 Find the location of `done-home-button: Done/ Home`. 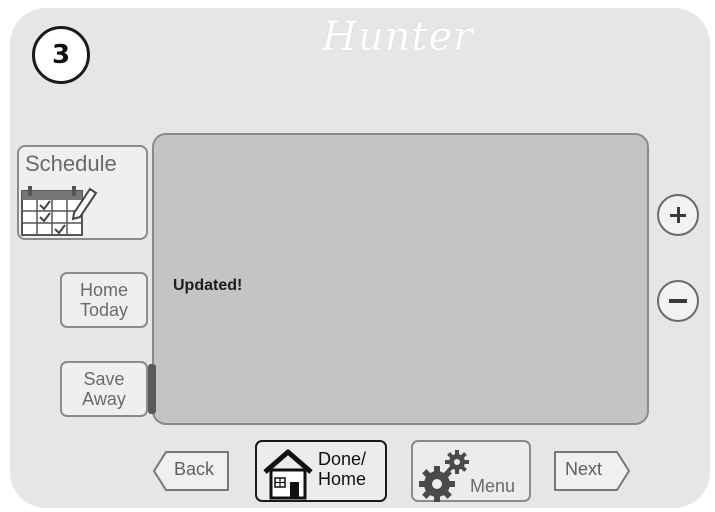

done-home-button: Done/ Home is located at coordinates (321, 471).